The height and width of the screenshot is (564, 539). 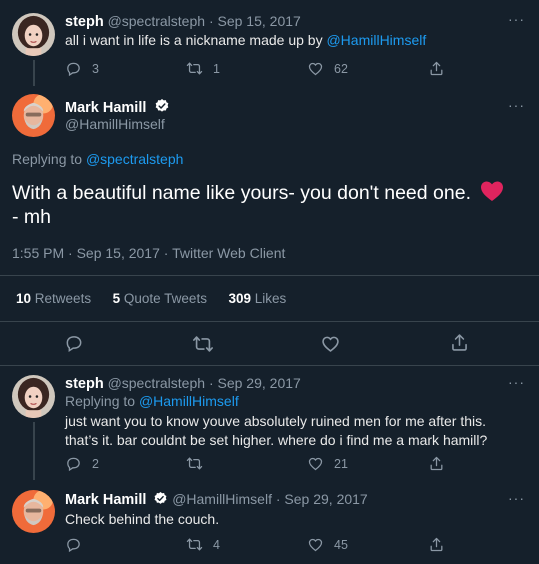 I want to click on reply-button: 3, so click(x=82, y=68).